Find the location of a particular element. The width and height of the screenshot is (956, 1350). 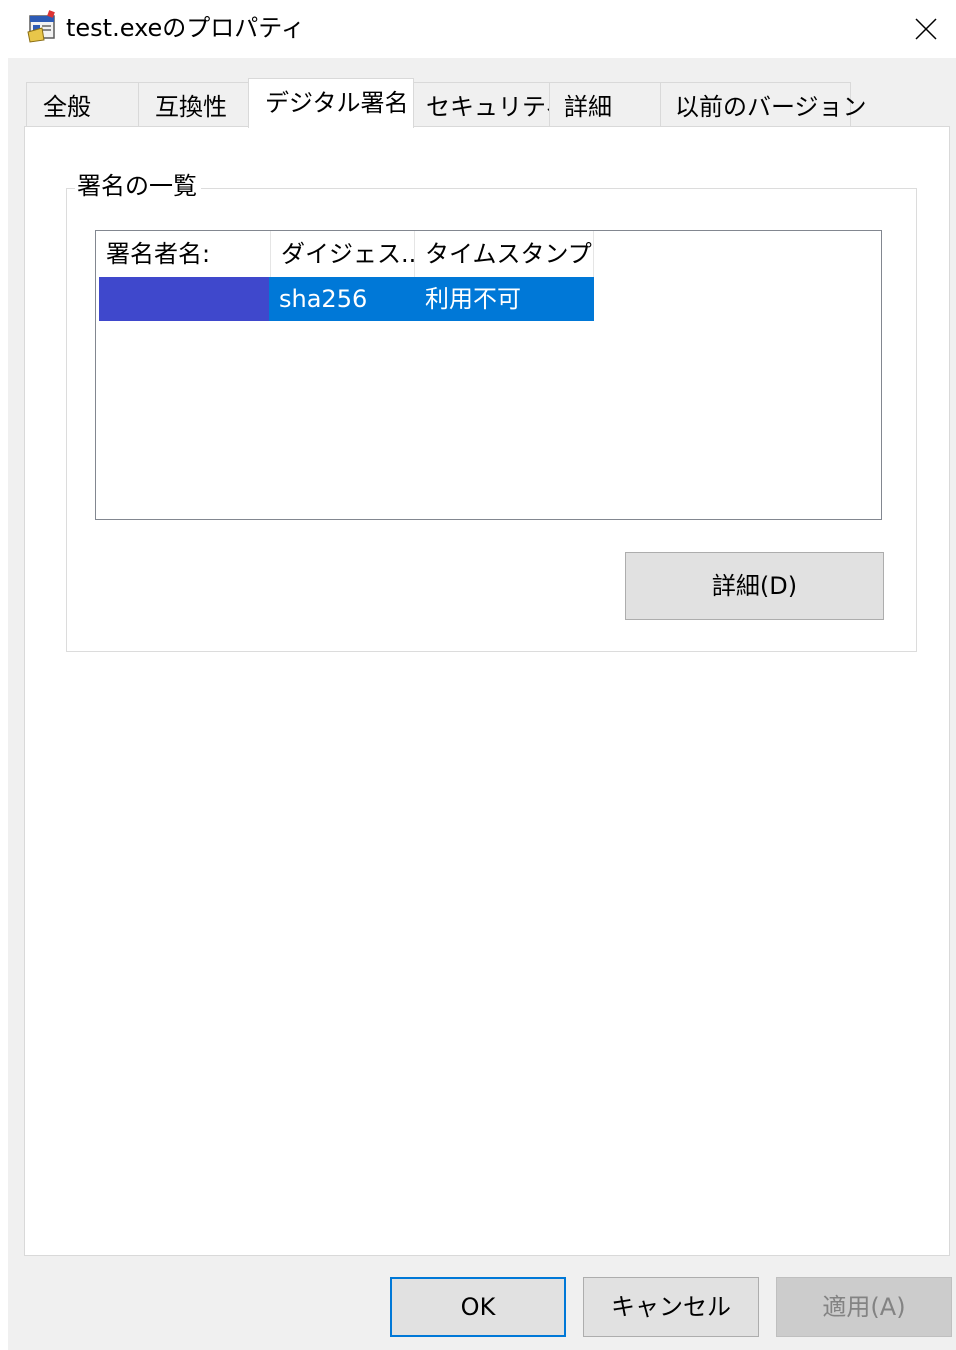

details-button: 詳細(D) is located at coordinates (754, 586).